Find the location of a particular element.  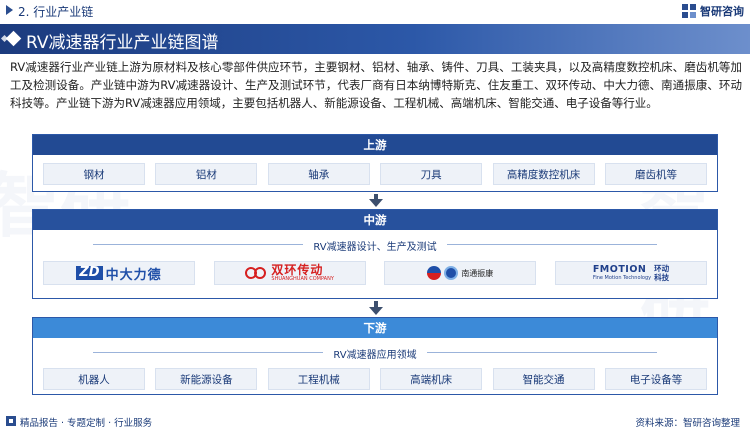

zd-logo: ZD 中大力德 is located at coordinates (118, 273).